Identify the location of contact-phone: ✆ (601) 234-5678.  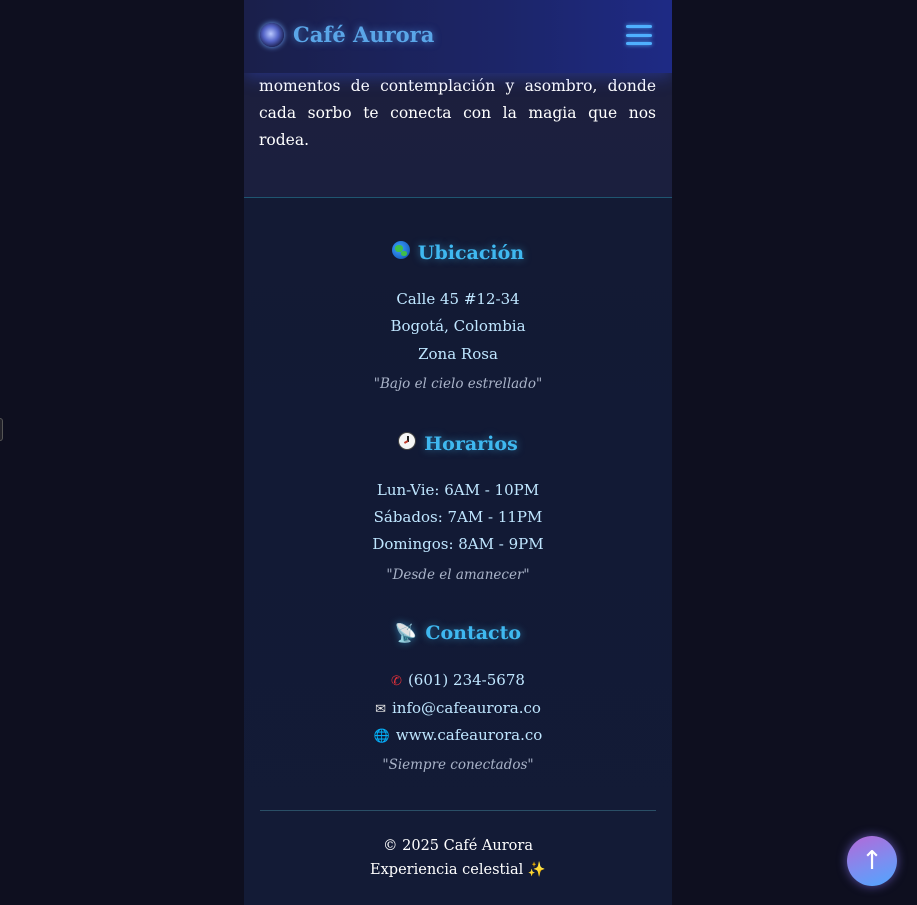
(458, 680).